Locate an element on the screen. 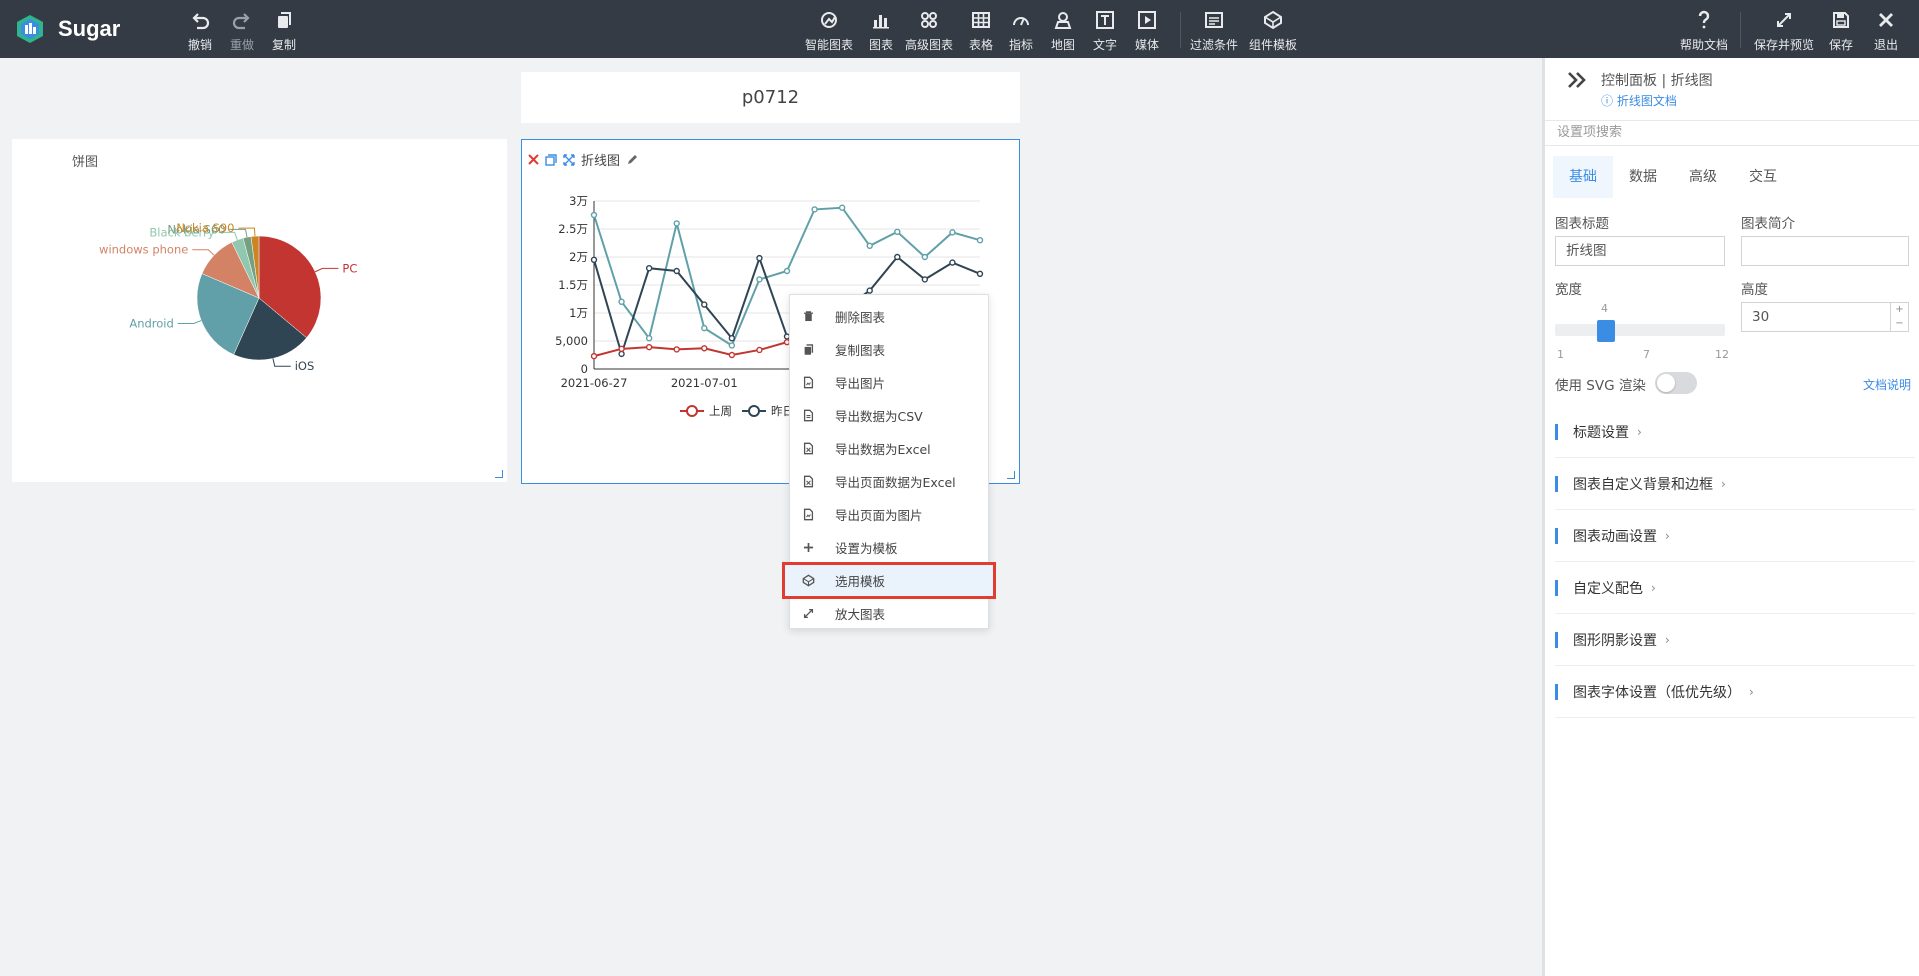 The width and height of the screenshot is (1919, 976). toolbar-gauge-button: 指标 is located at coordinates (1021, 31).